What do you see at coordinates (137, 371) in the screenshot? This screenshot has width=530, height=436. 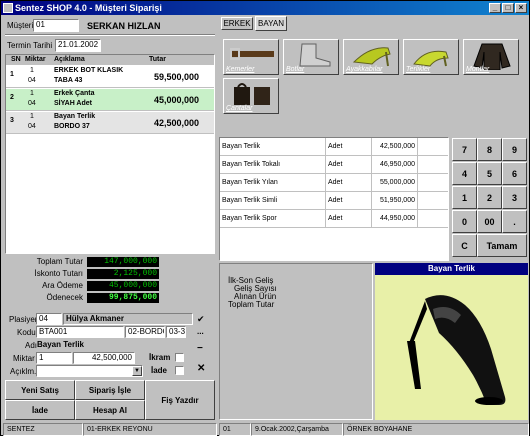 I see `chevron-down-icon: ▼` at bounding box center [137, 371].